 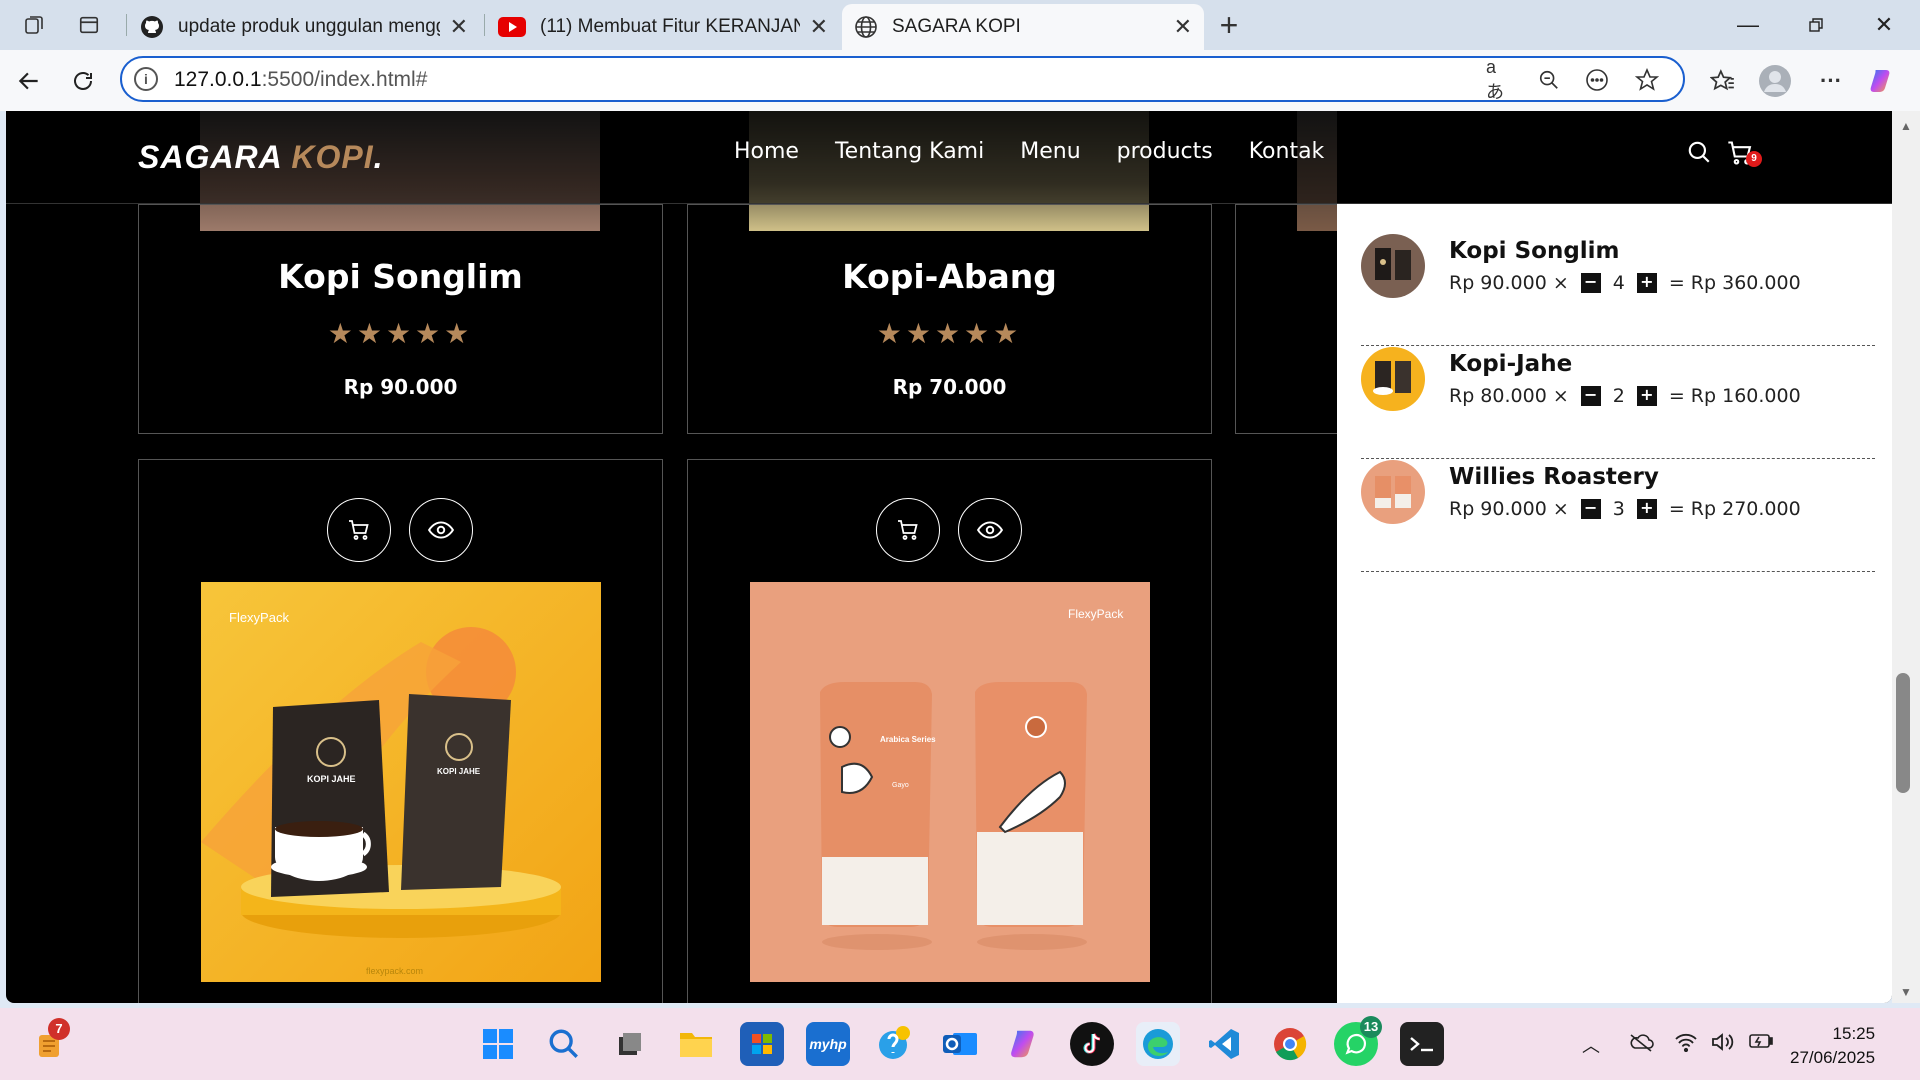 I want to click on cart-item-thumbnail, so click(x=1393, y=379).